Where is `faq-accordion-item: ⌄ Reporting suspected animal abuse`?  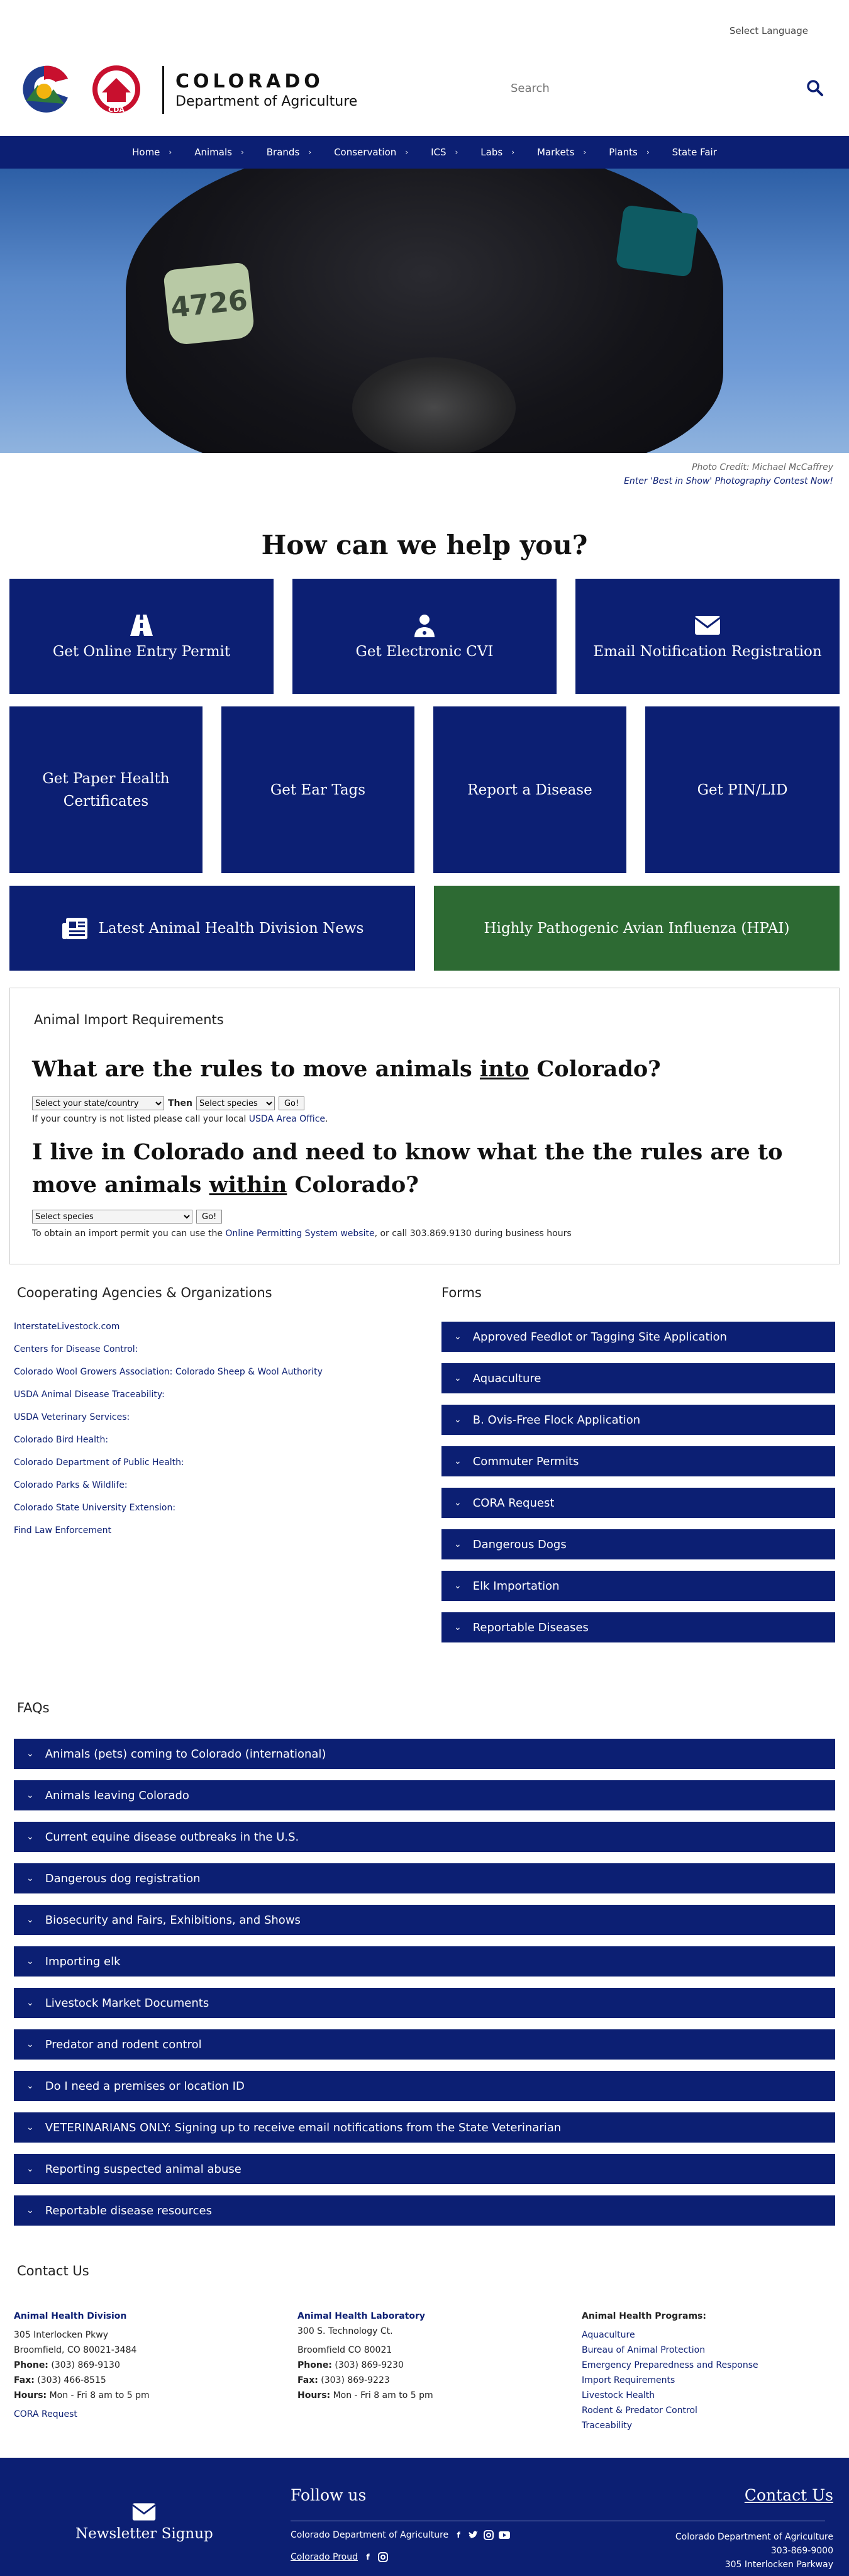
faq-accordion-item: ⌄ Reporting suspected animal abuse is located at coordinates (425, 2169).